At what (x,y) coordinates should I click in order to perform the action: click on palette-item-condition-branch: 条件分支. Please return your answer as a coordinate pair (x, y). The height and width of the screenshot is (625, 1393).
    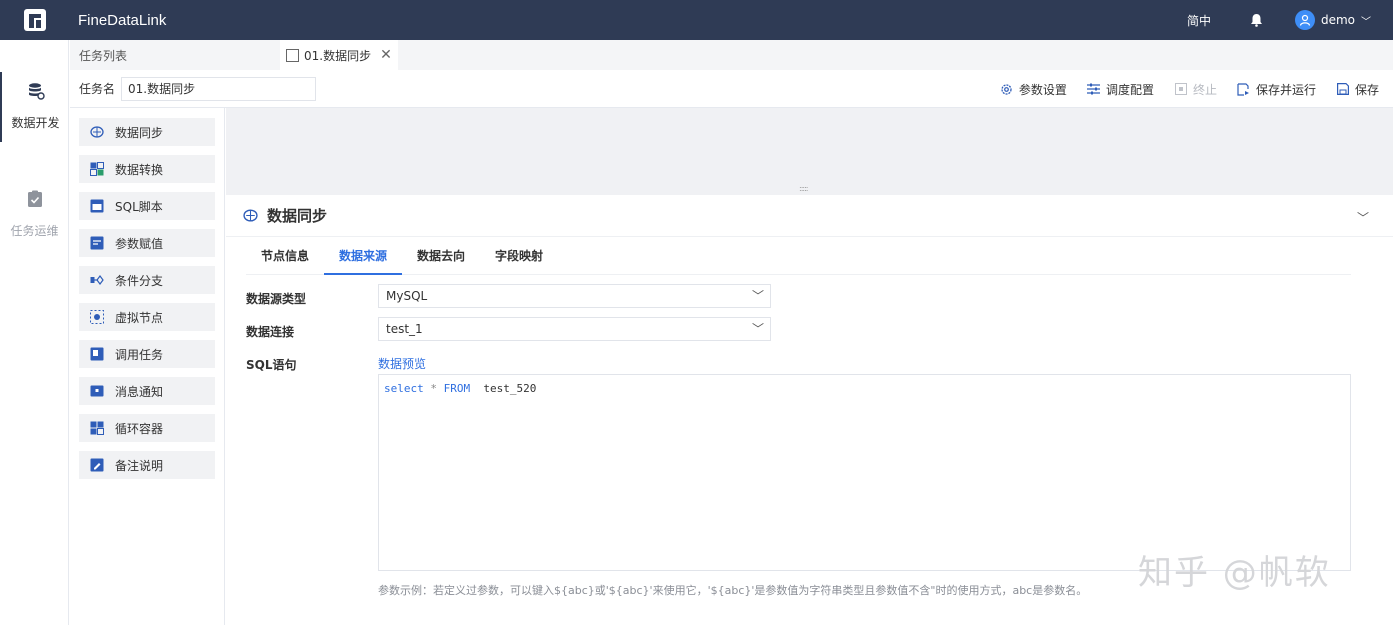
    Looking at the image, I should click on (147, 280).